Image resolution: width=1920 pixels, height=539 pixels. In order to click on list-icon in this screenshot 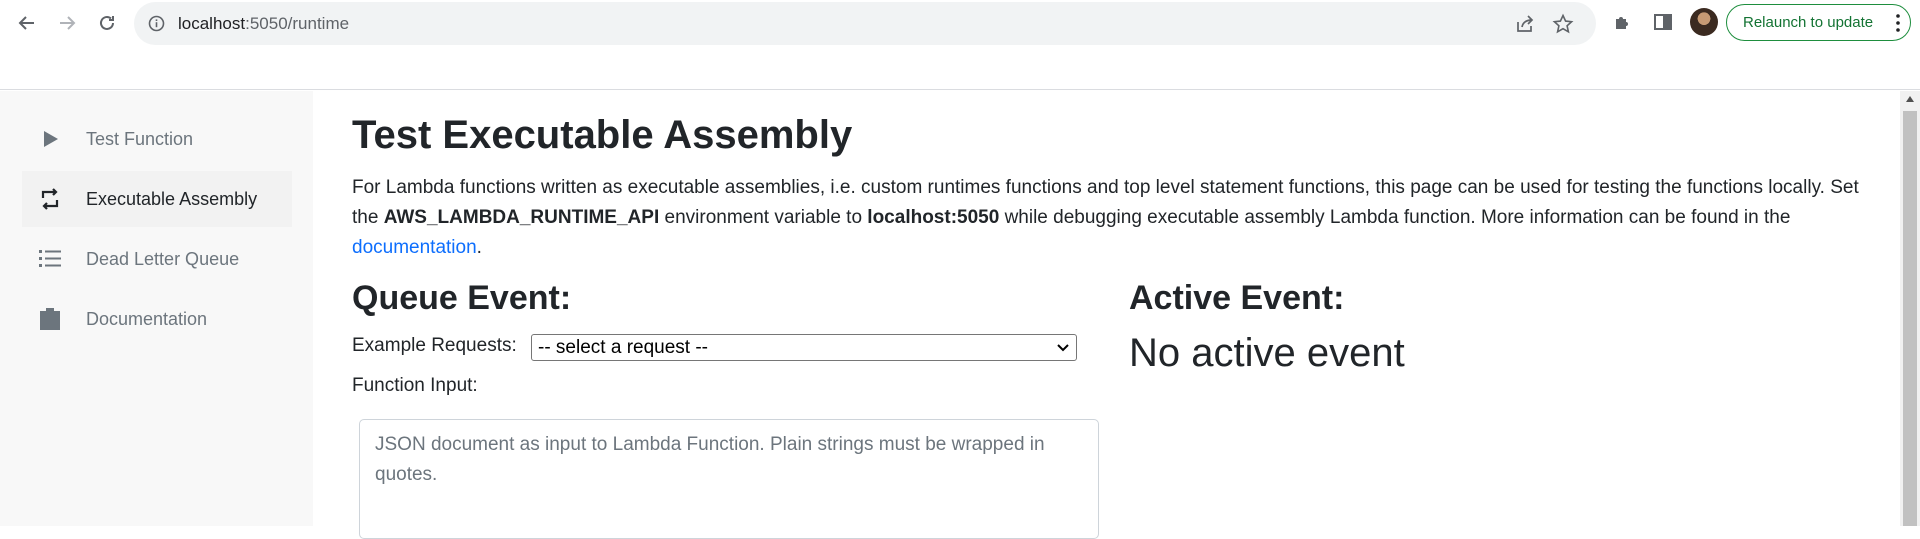, I will do `click(50, 259)`.